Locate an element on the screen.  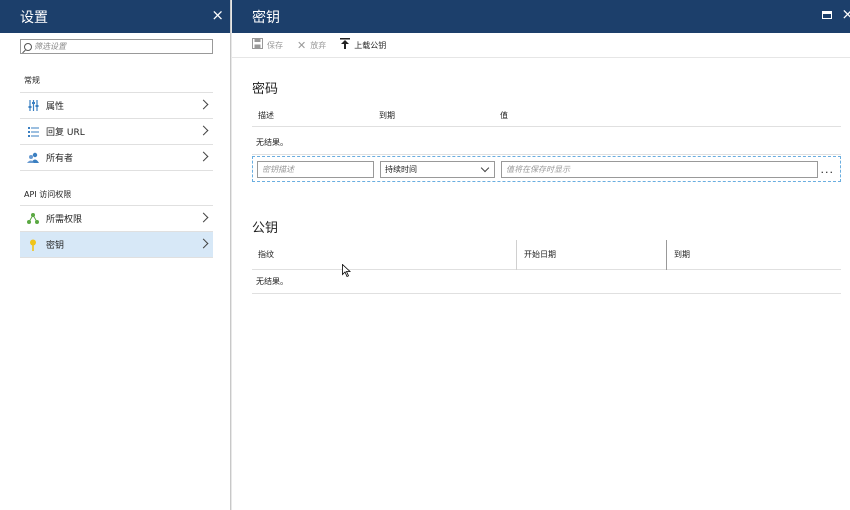
column-header: 描述 is located at coordinates (266, 115).